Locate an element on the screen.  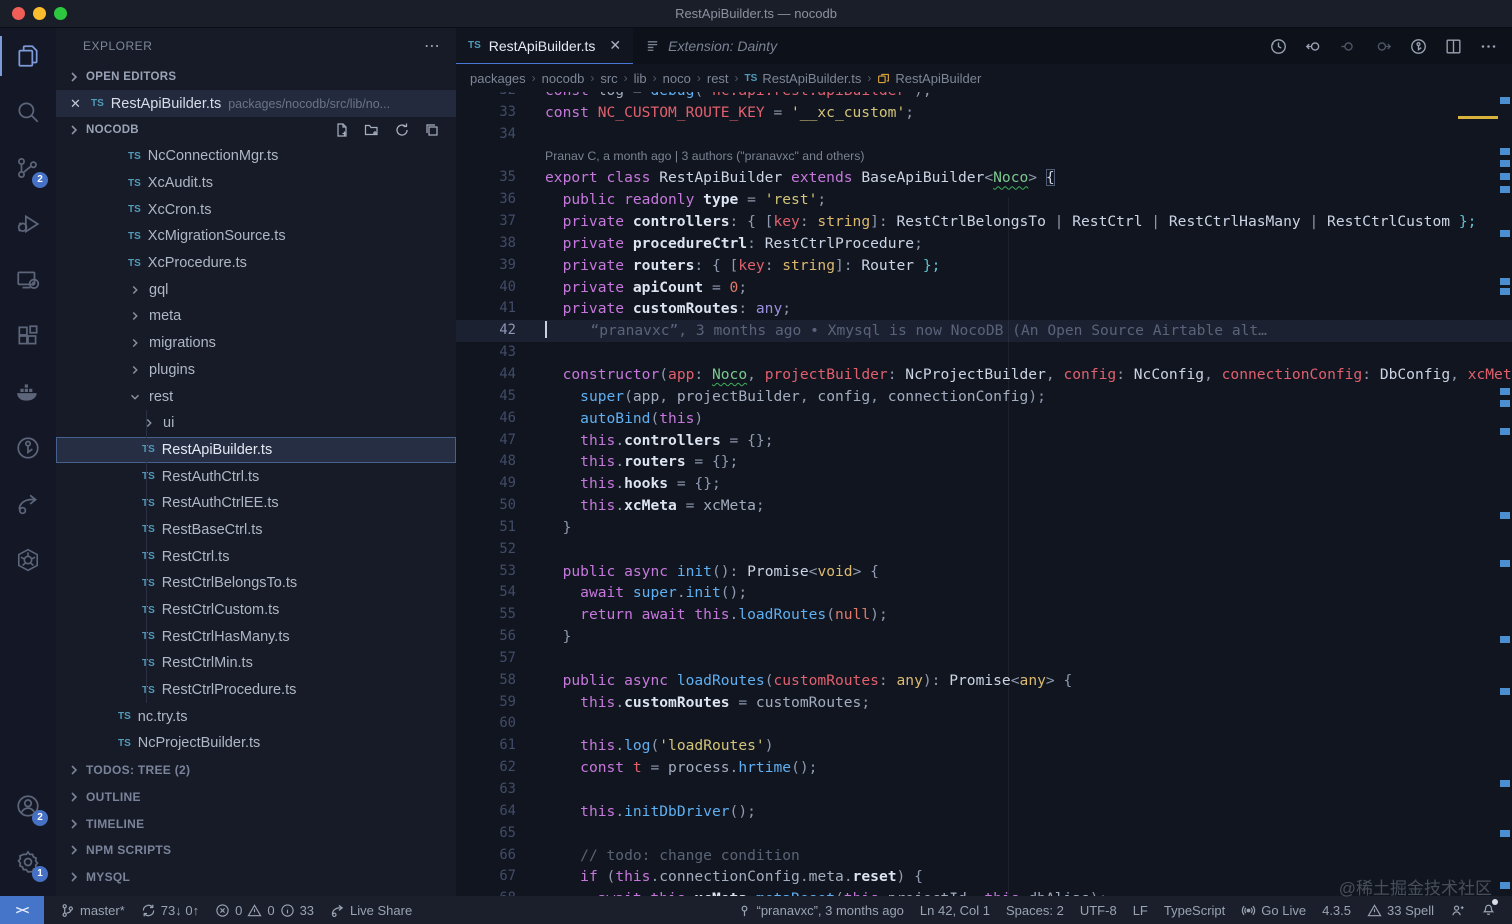
activity-accounts: 2 is located at coordinates (28, 806).